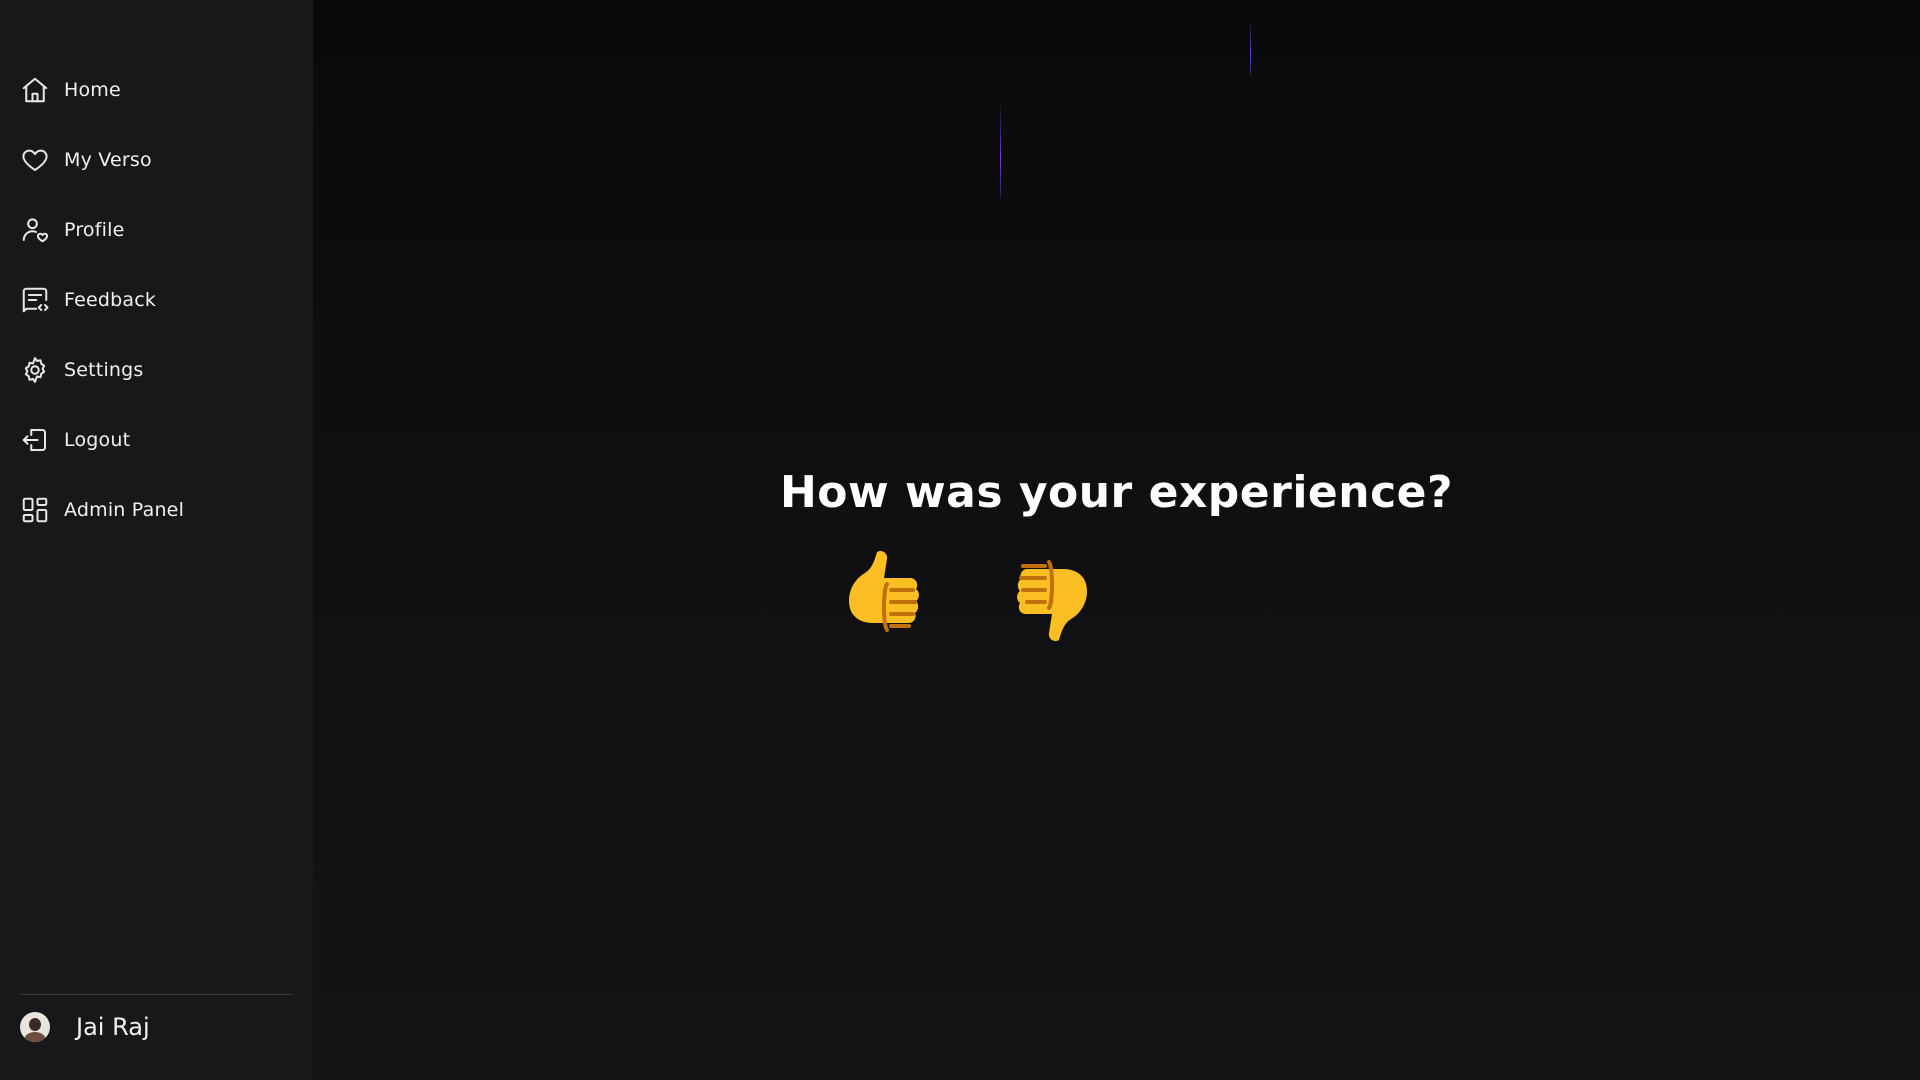 The height and width of the screenshot is (1080, 1920). I want to click on sidebar-divider, so click(156, 994).